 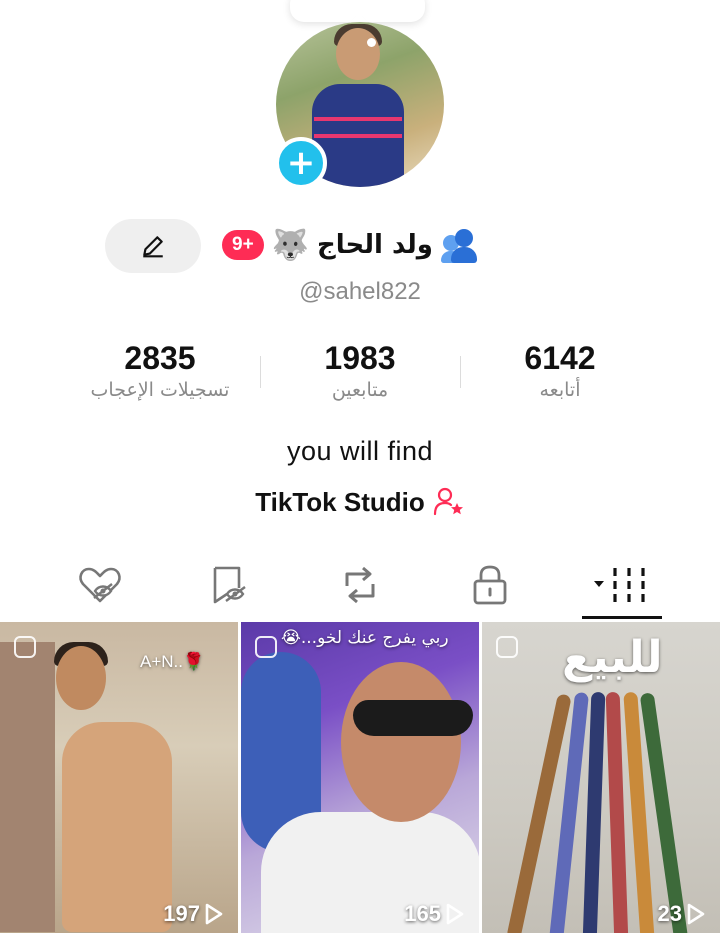 I want to click on likes-count: 2835, so click(x=160, y=358).